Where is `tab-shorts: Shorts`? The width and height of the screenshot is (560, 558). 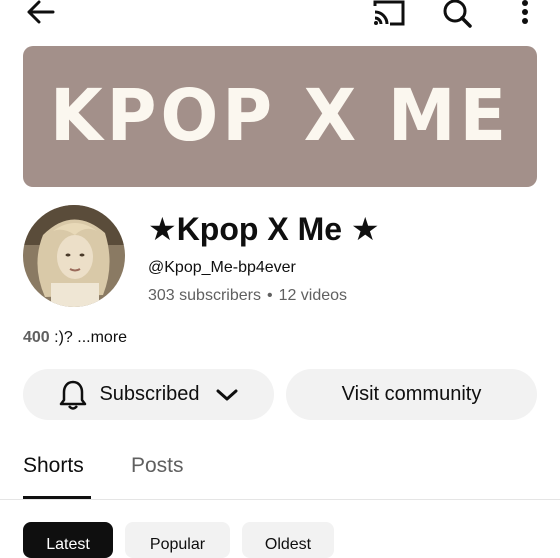 tab-shorts: Shorts is located at coordinates (53, 466).